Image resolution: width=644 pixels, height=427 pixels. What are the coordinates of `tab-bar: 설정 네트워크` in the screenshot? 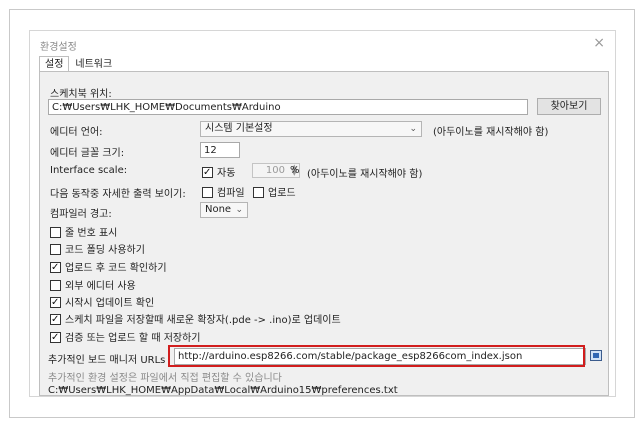 It's located at (78, 64).